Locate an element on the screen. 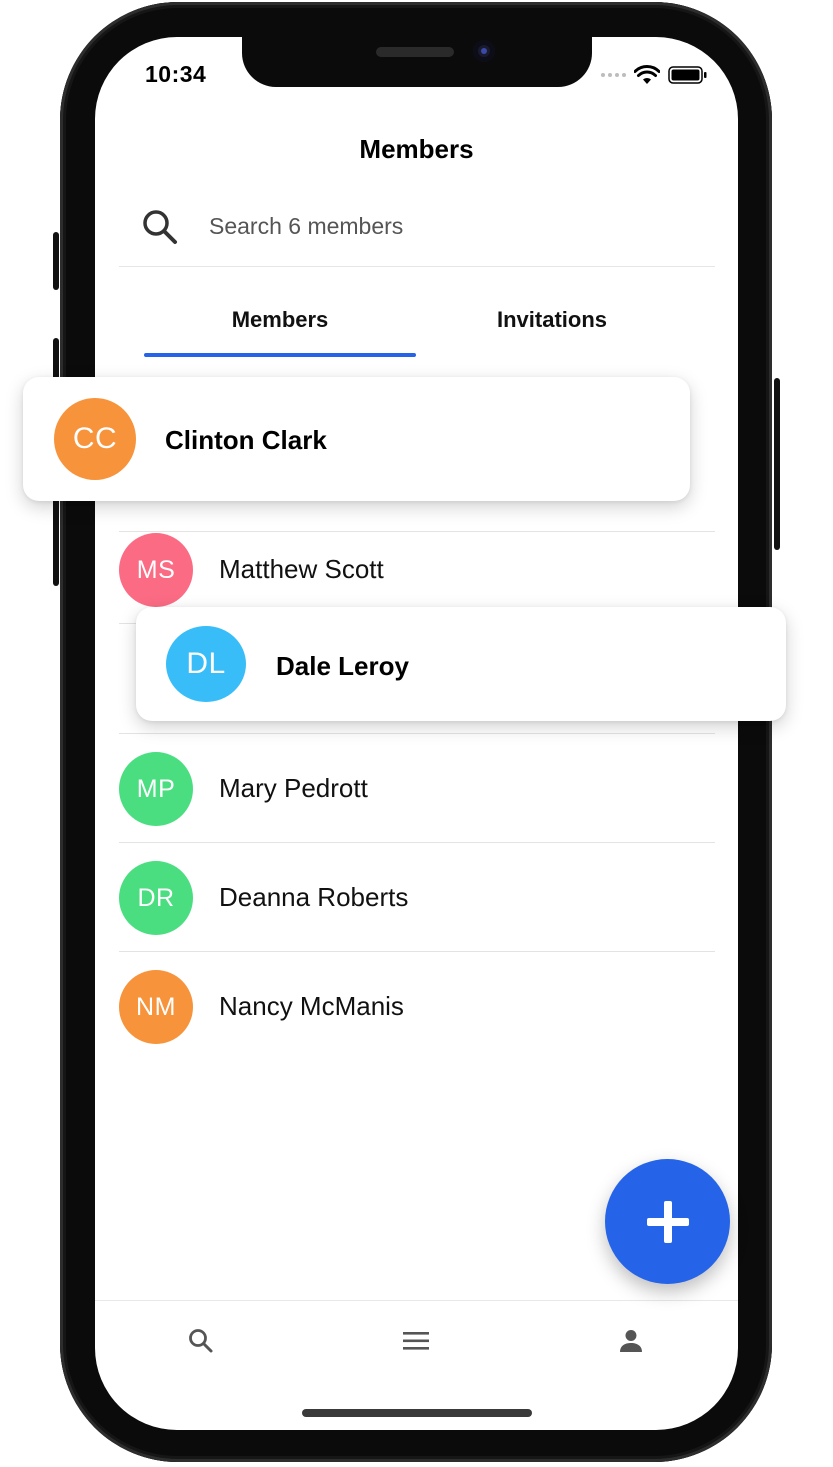 This screenshot has width=833, height=1467. nav-menu is located at coordinates (416, 1341).